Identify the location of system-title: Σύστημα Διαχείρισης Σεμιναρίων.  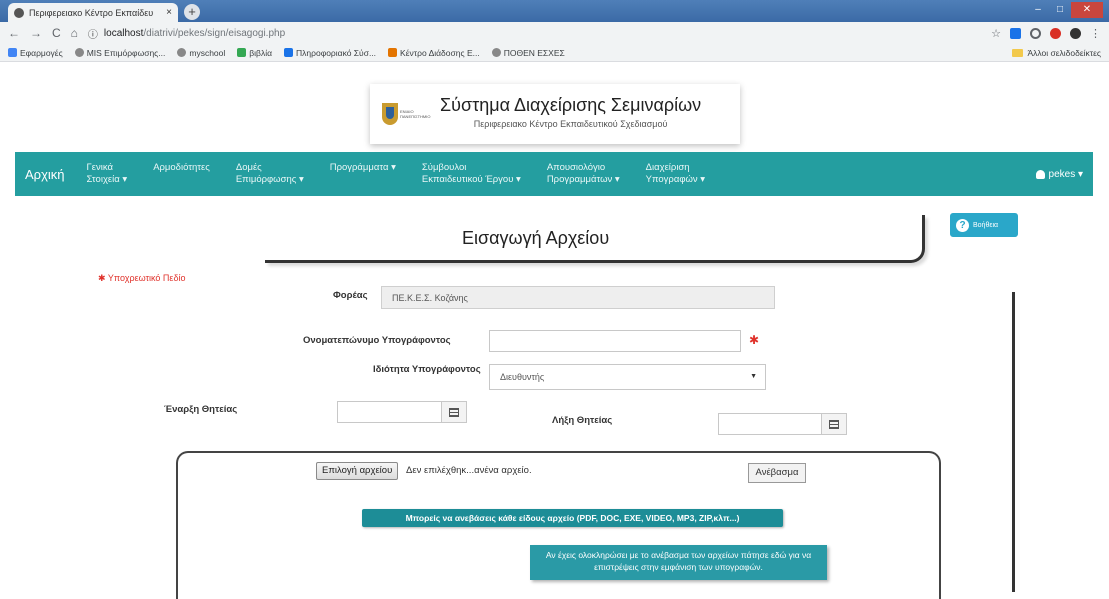
(571, 105).